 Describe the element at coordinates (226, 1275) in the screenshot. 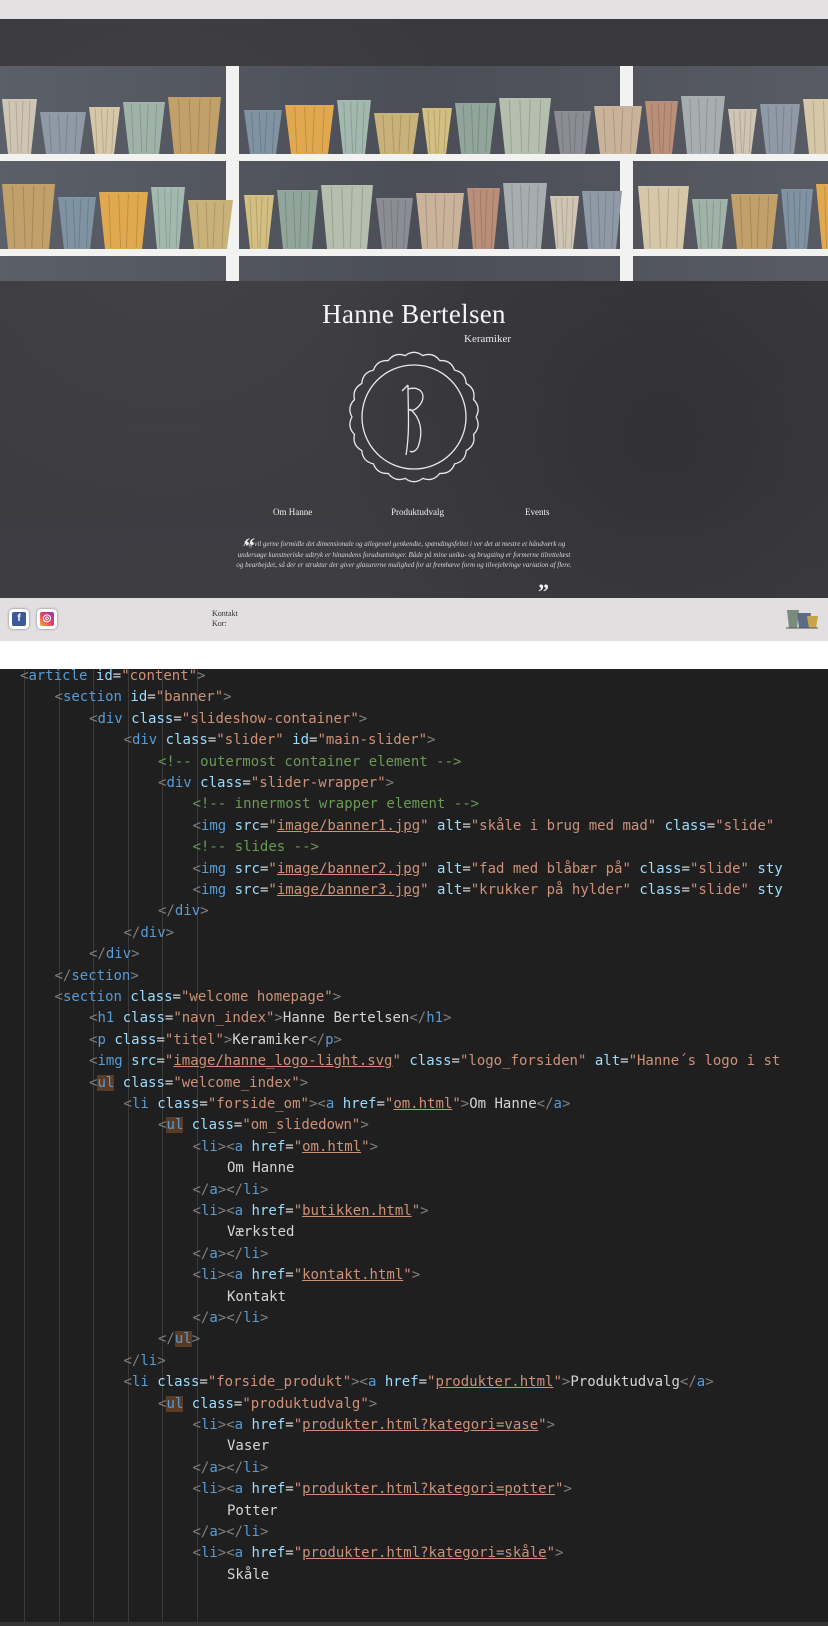

I see `code-token: ><` at that location.